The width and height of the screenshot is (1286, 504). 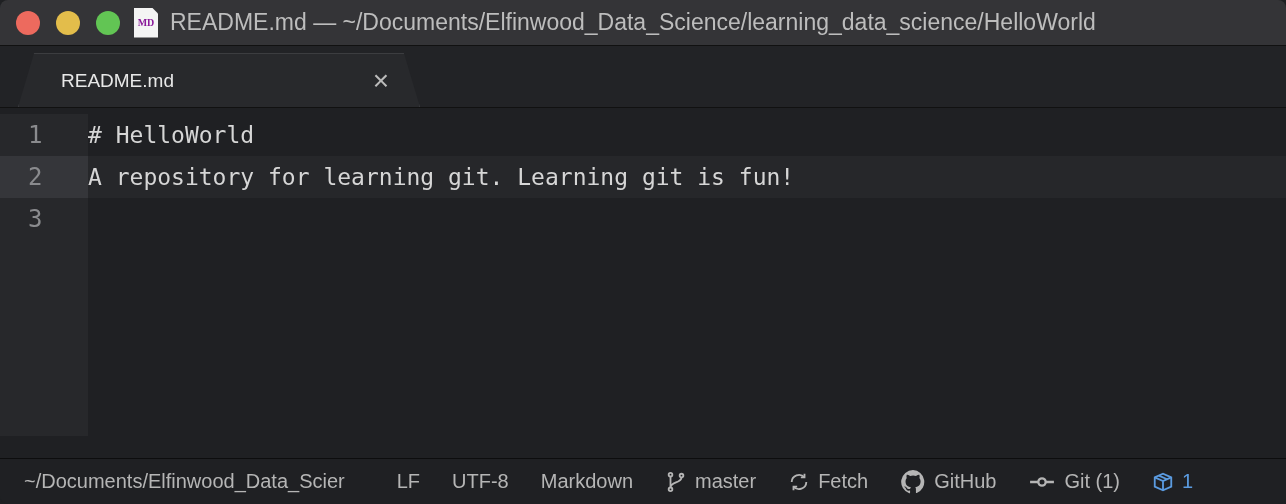 I want to click on github-icon, so click(x=913, y=481).